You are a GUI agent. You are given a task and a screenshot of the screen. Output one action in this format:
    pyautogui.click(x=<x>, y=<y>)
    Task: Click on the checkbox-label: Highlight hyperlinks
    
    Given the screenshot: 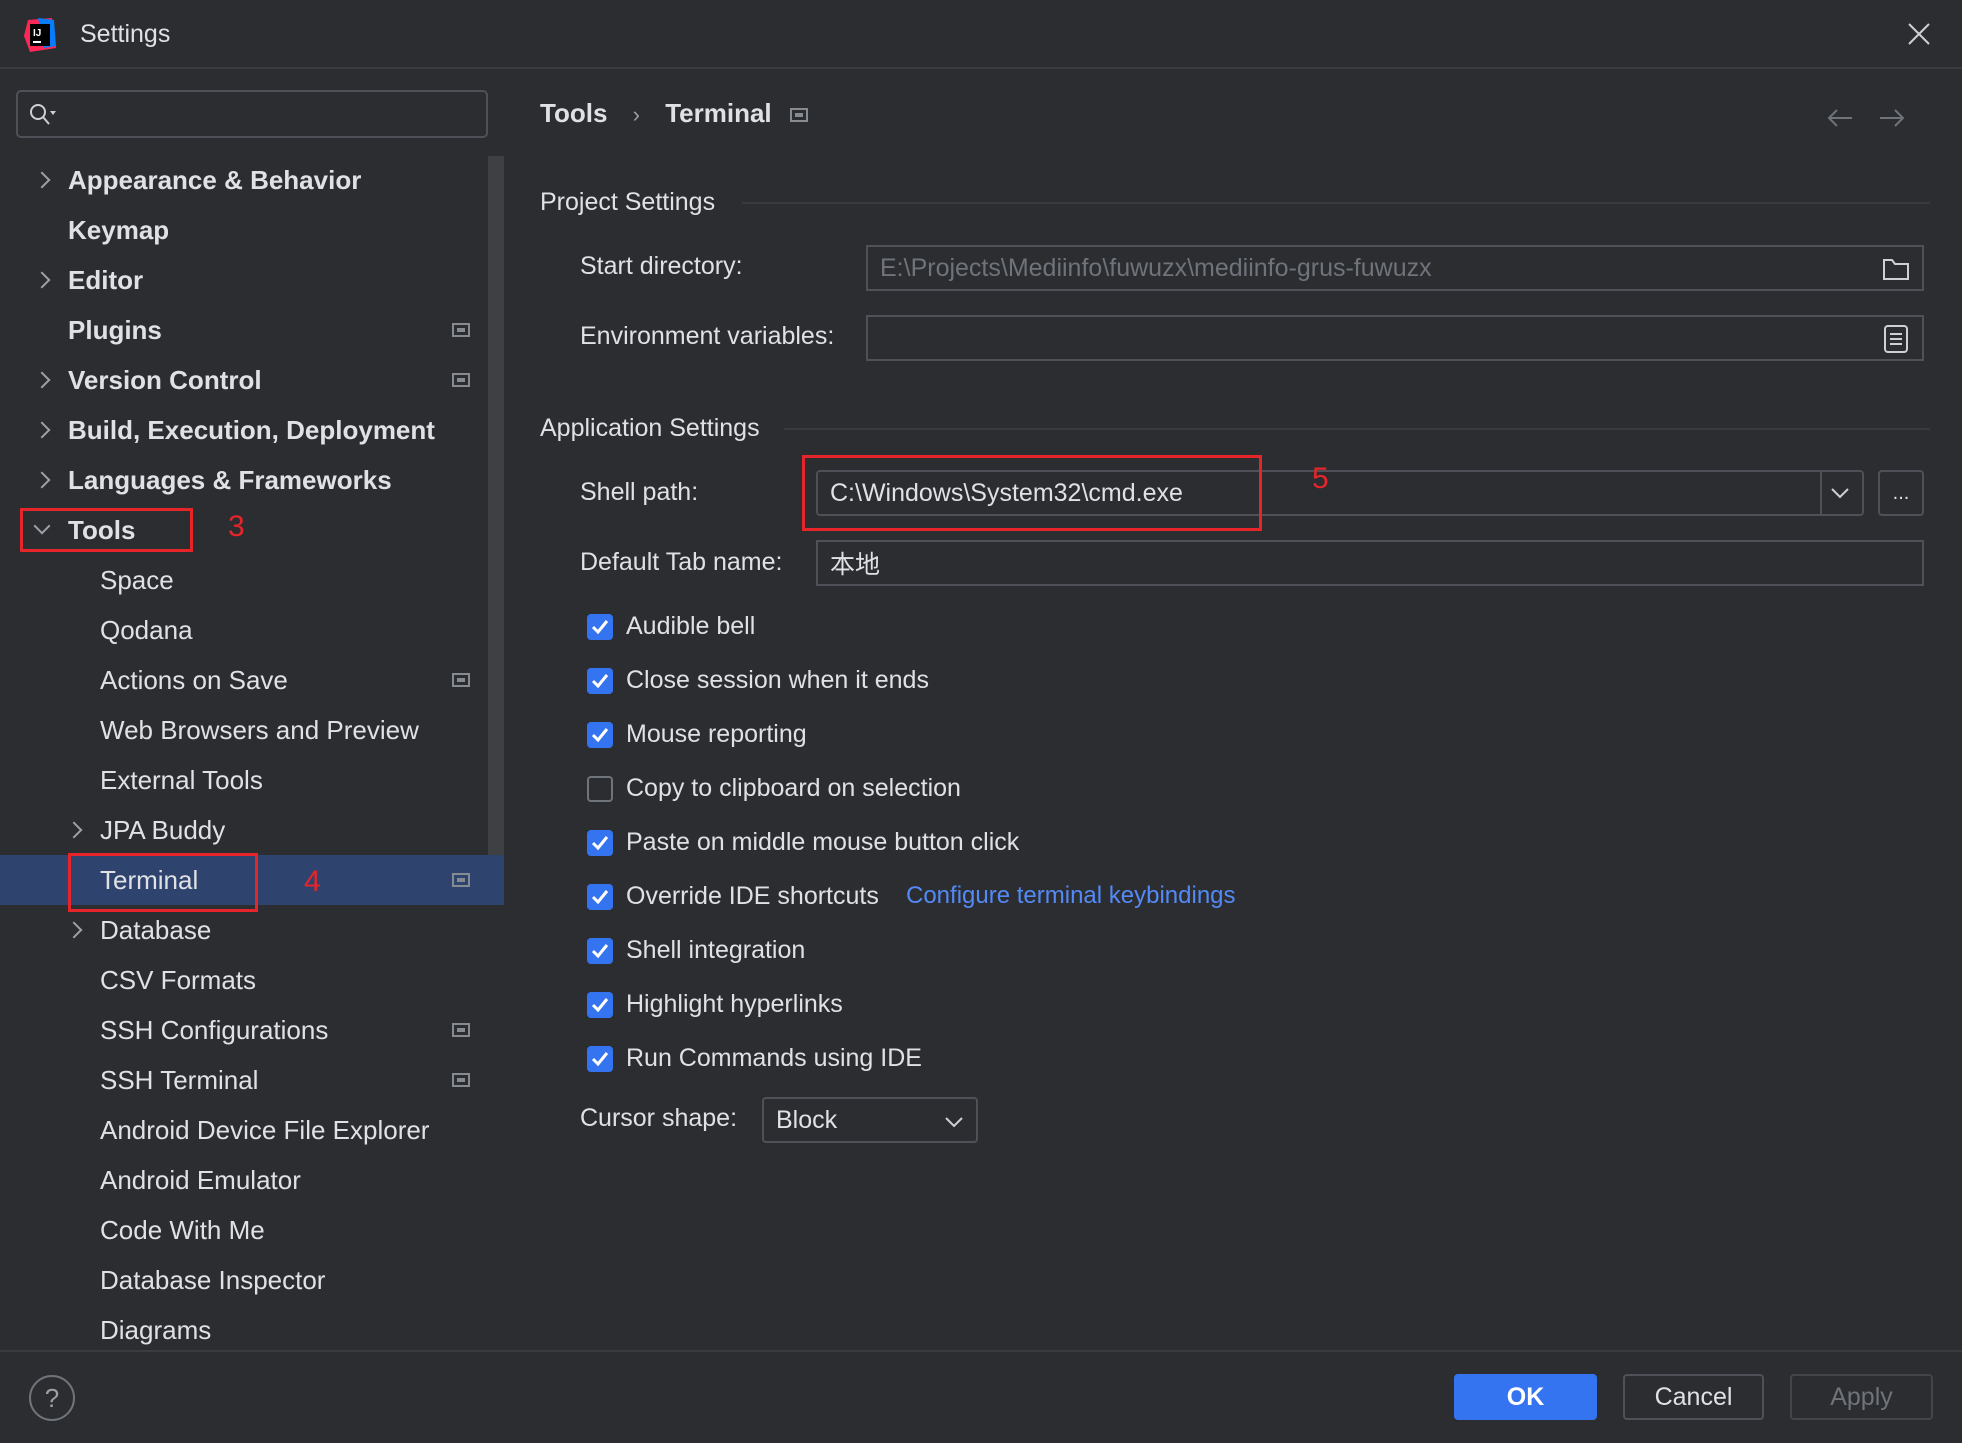 What is the action you would take?
    pyautogui.click(x=734, y=1004)
    